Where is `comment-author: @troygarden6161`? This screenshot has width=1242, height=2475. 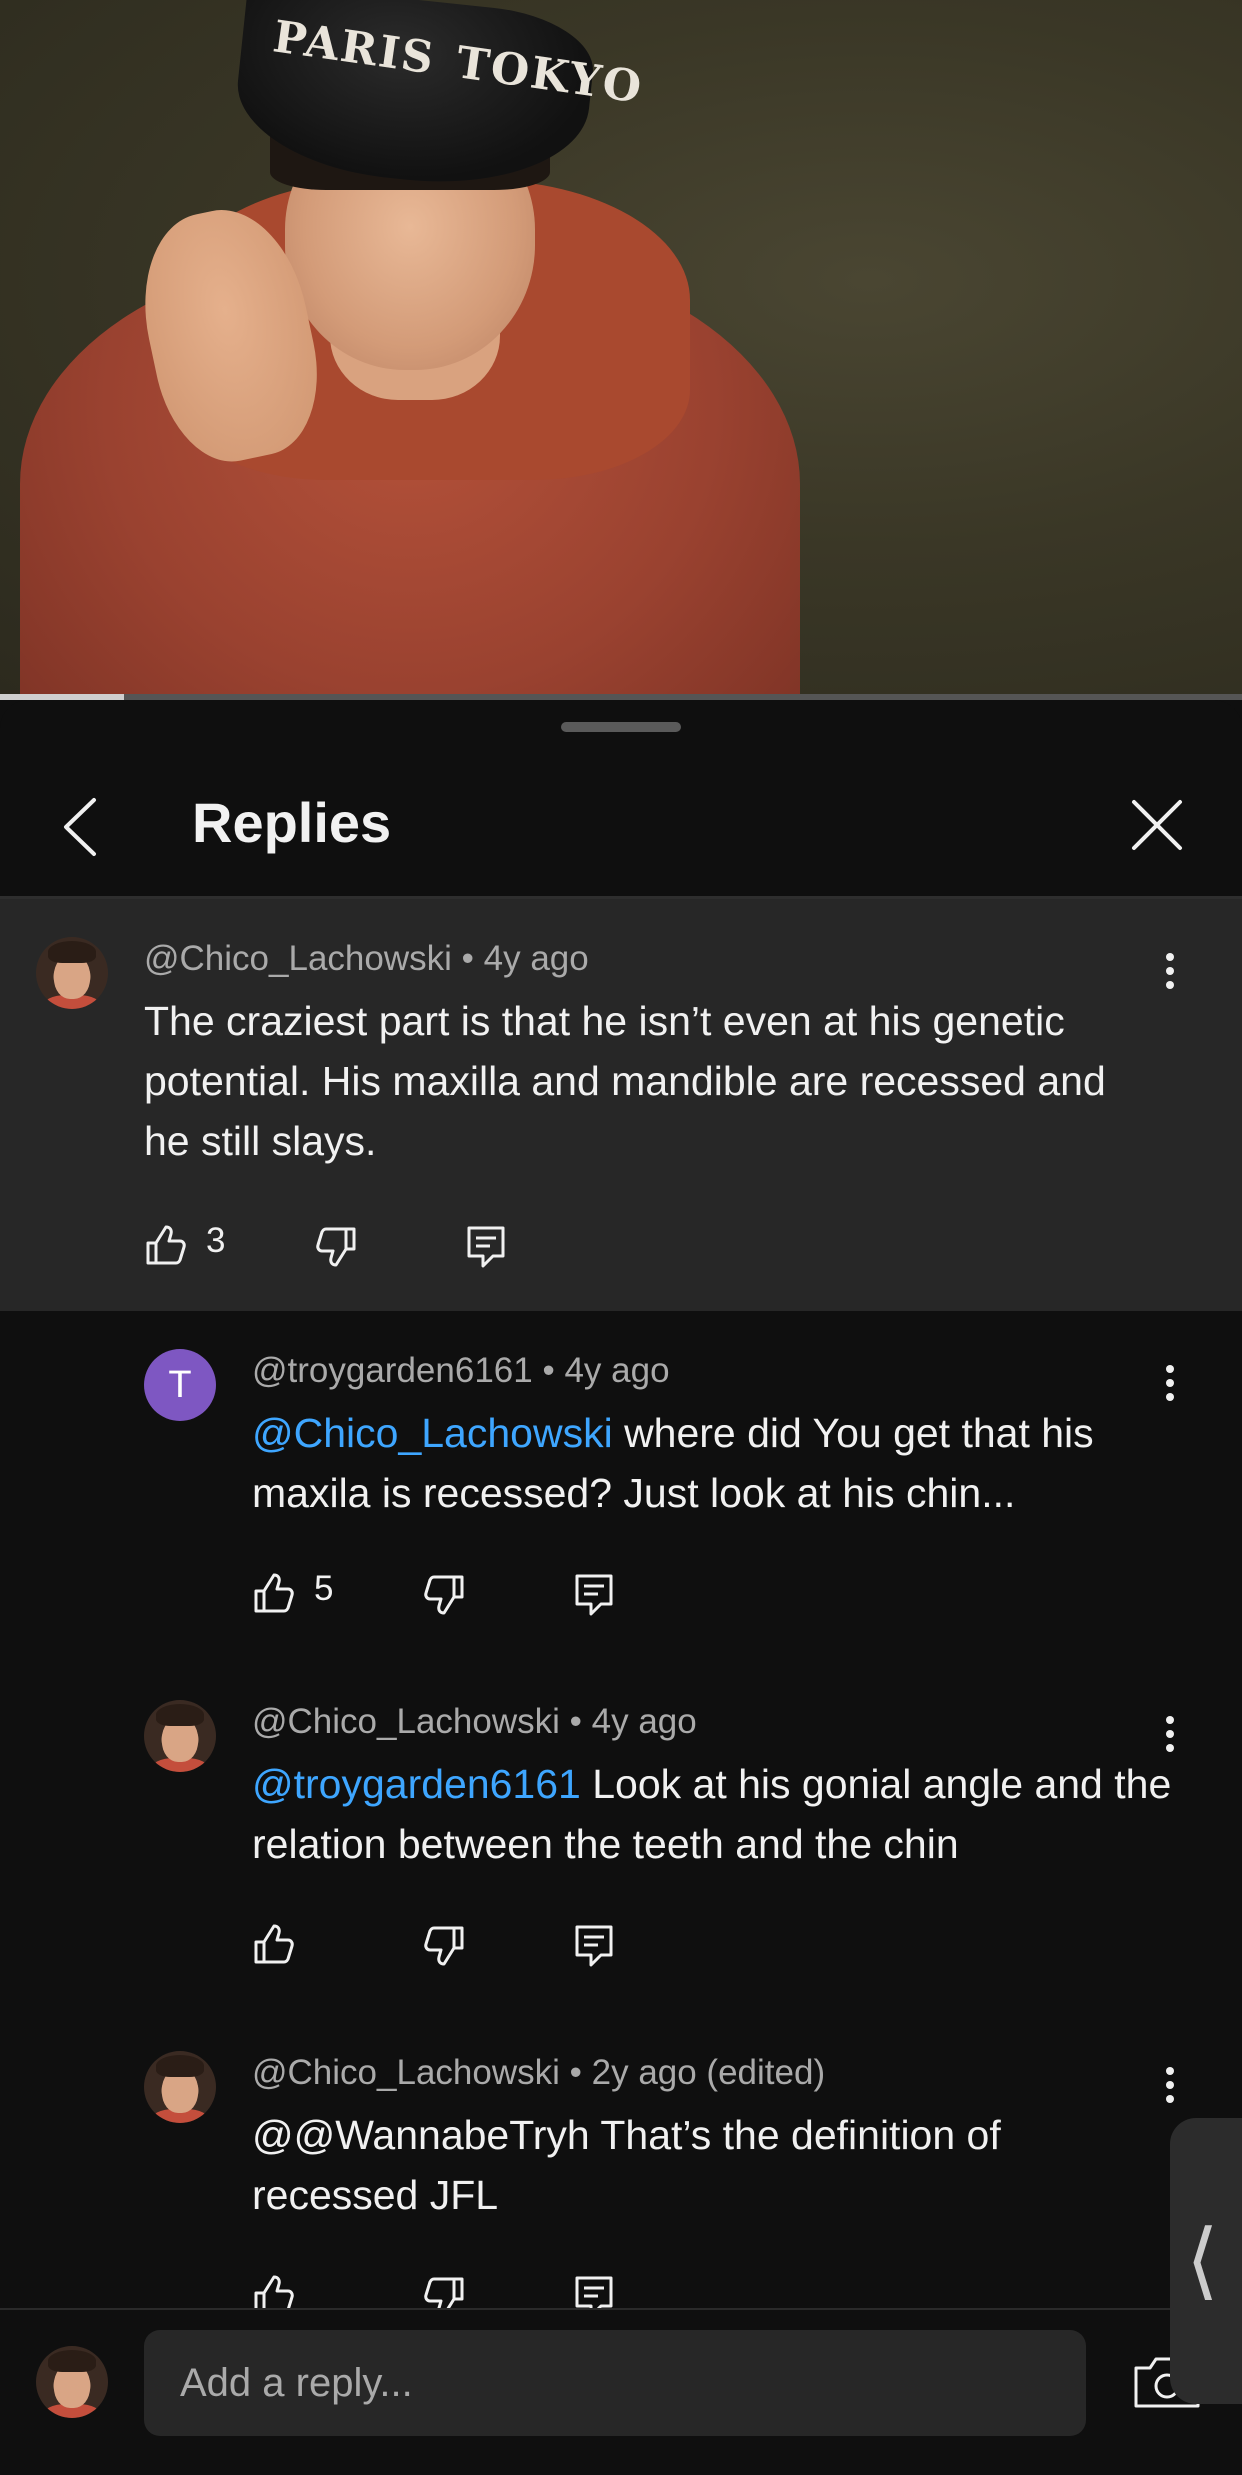 comment-author: @troygarden6161 is located at coordinates (392, 1370).